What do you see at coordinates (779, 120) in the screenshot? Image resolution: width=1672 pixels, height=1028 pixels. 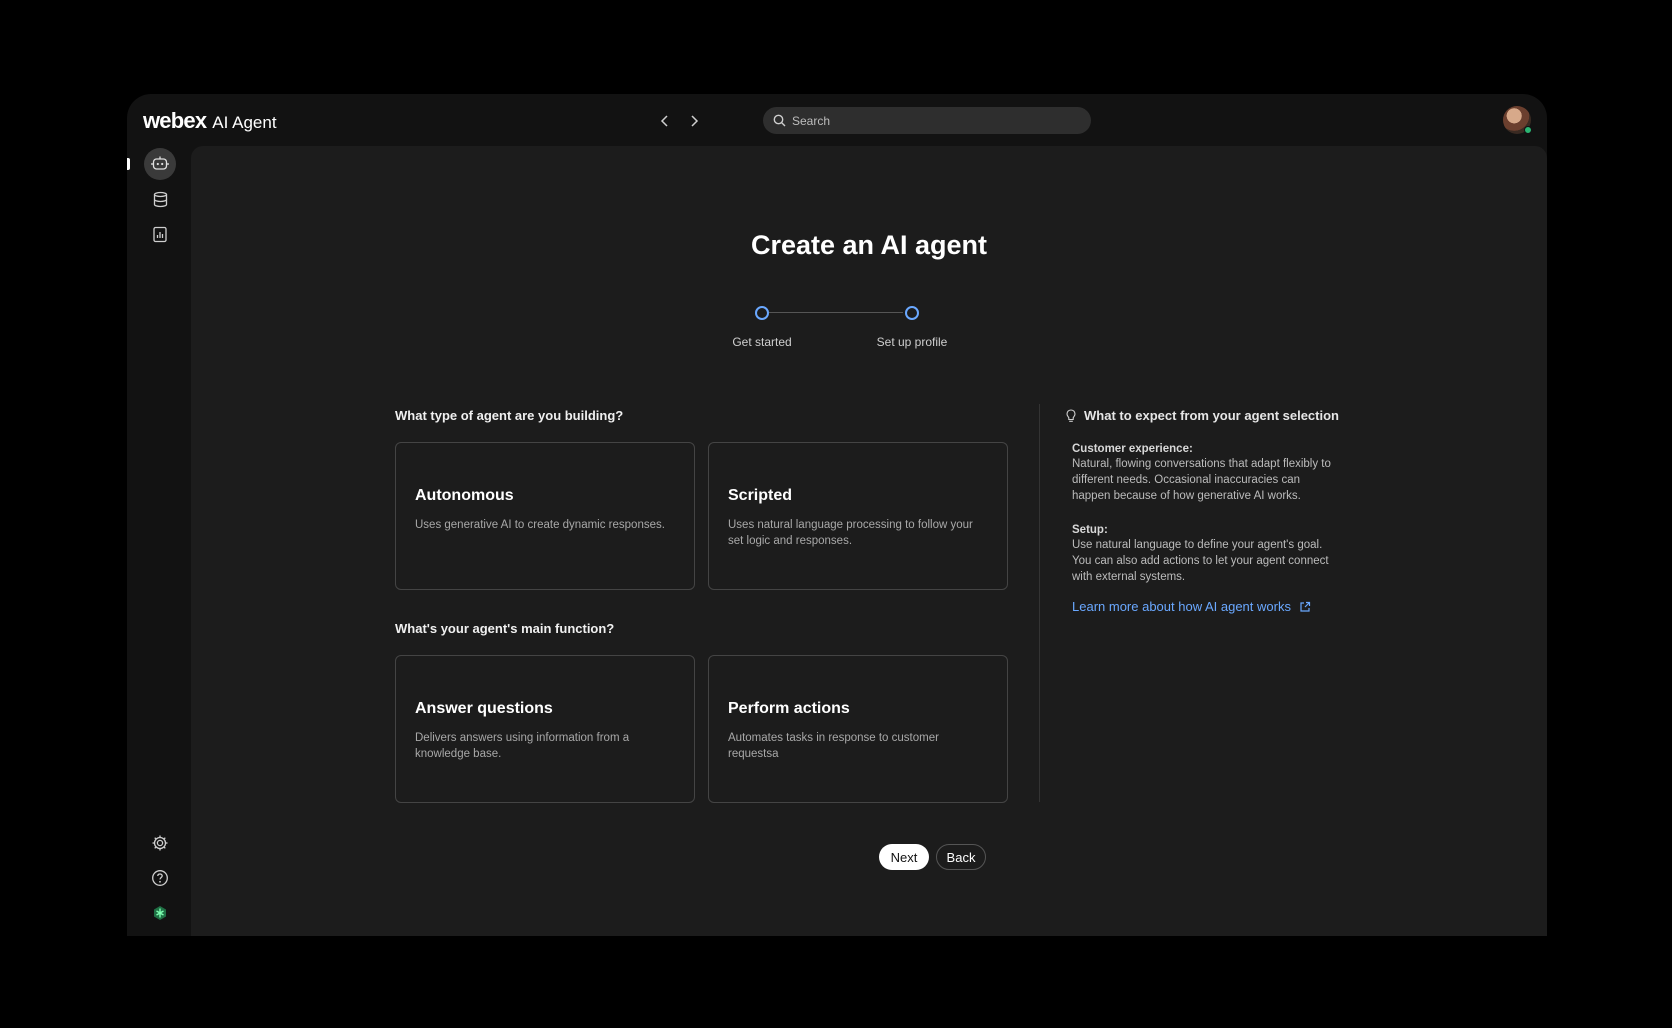 I see `search-icon` at bounding box center [779, 120].